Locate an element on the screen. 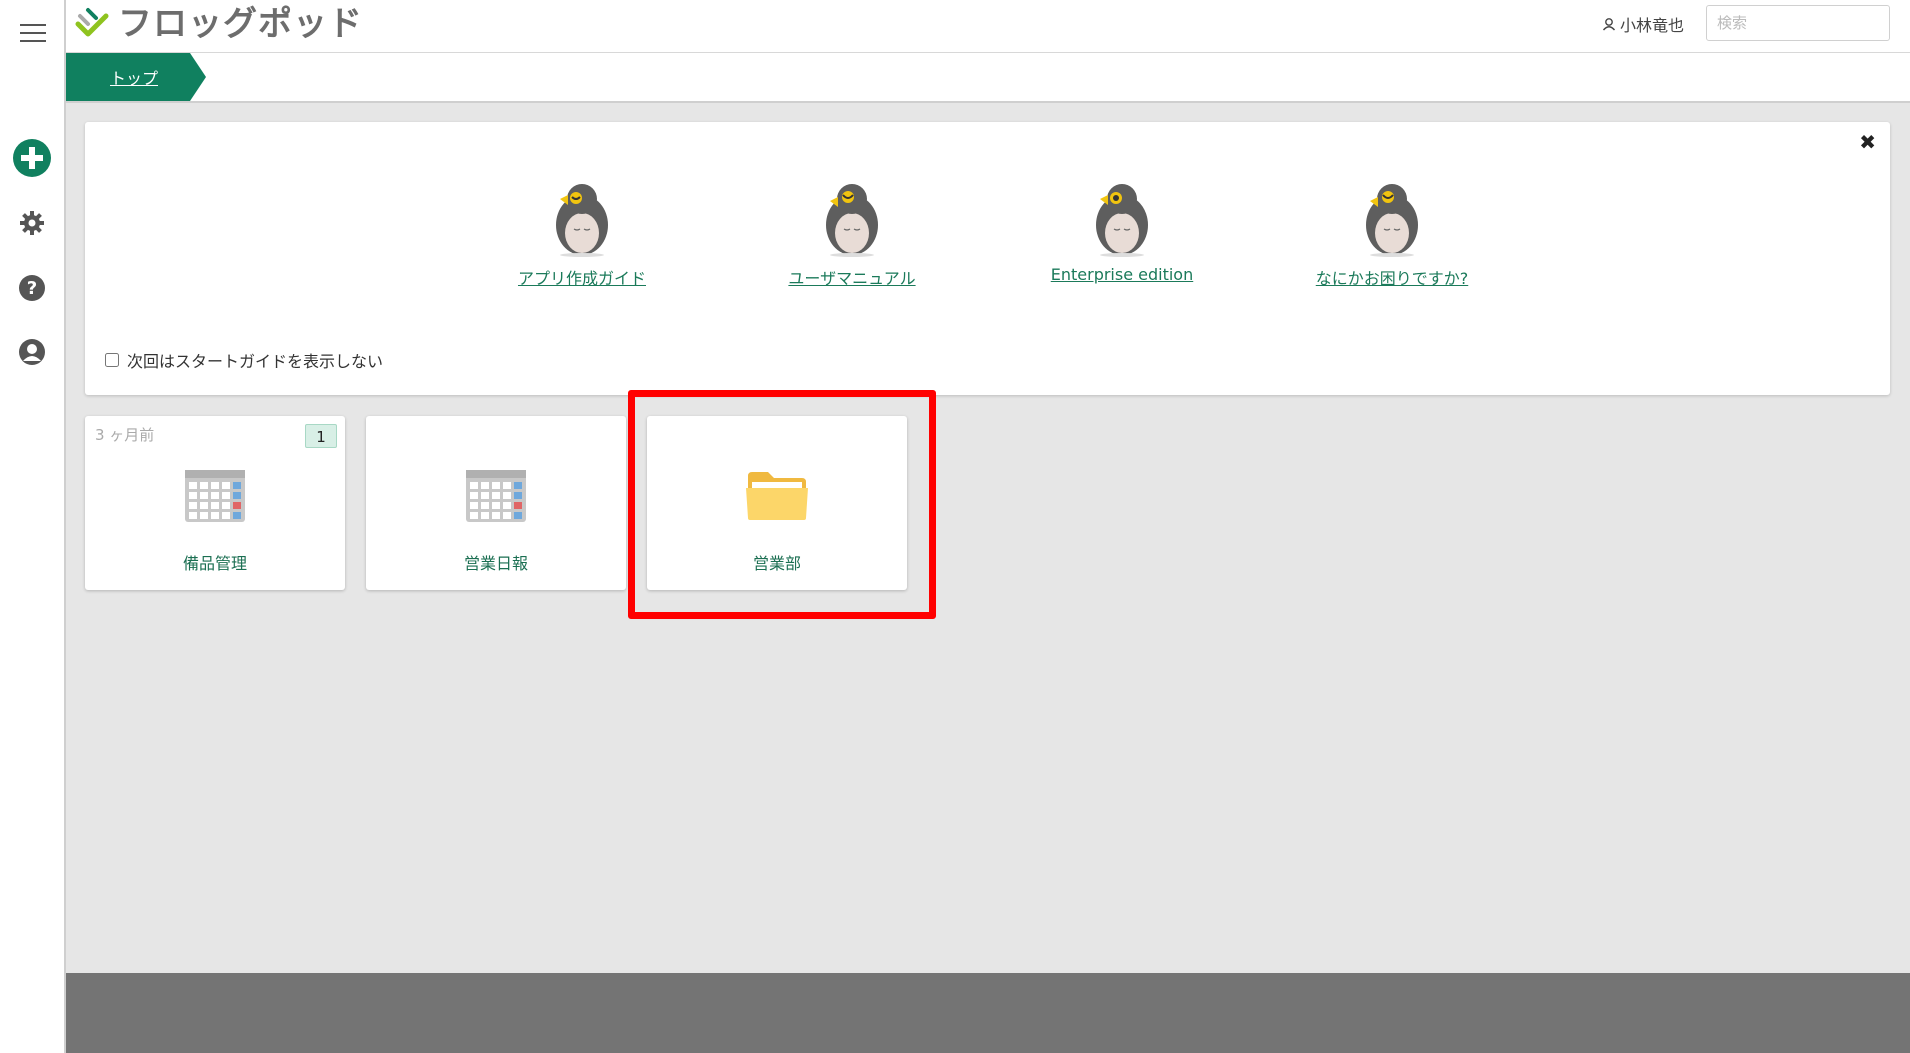  logo-text: フロッグポッド is located at coordinates (240, 24).